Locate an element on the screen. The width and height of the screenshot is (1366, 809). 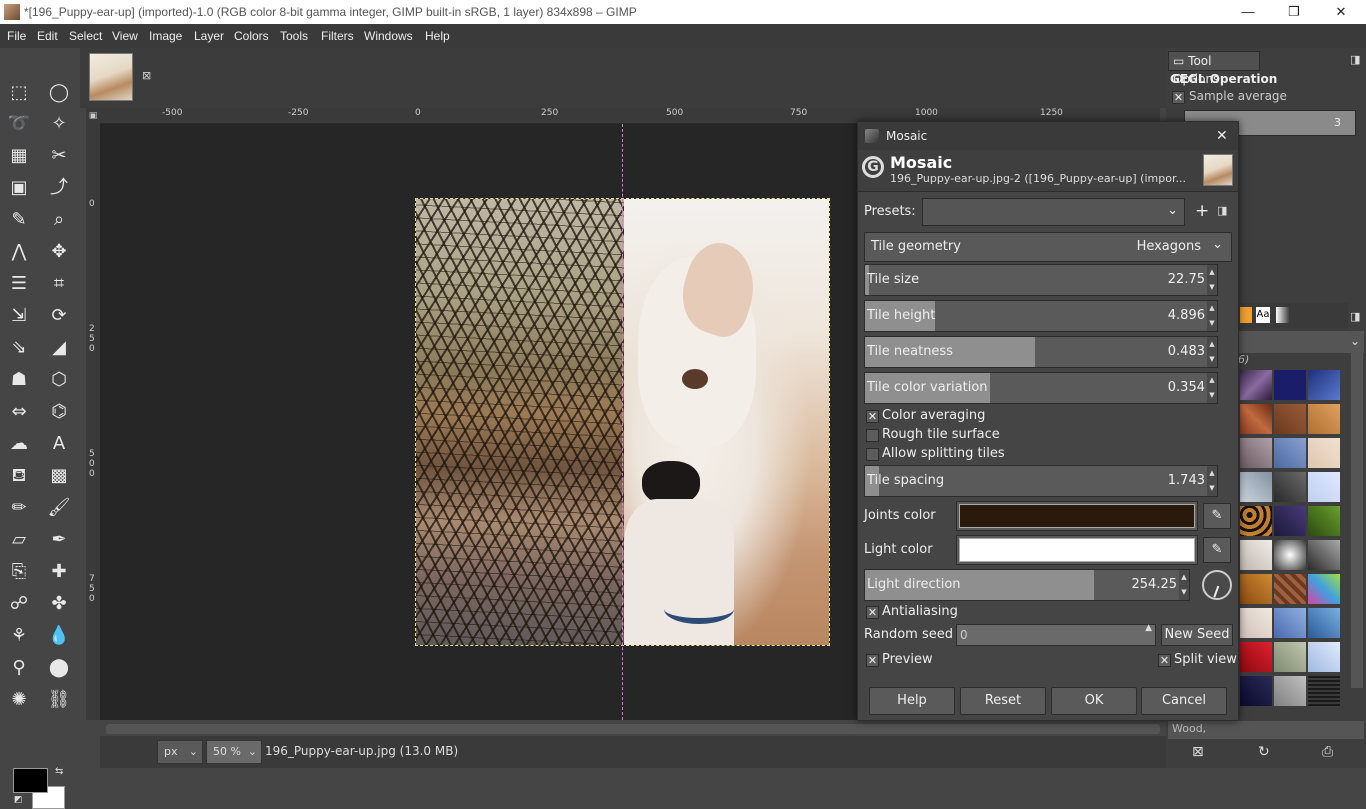
move-icon: ✥ is located at coordinates (59, 252).